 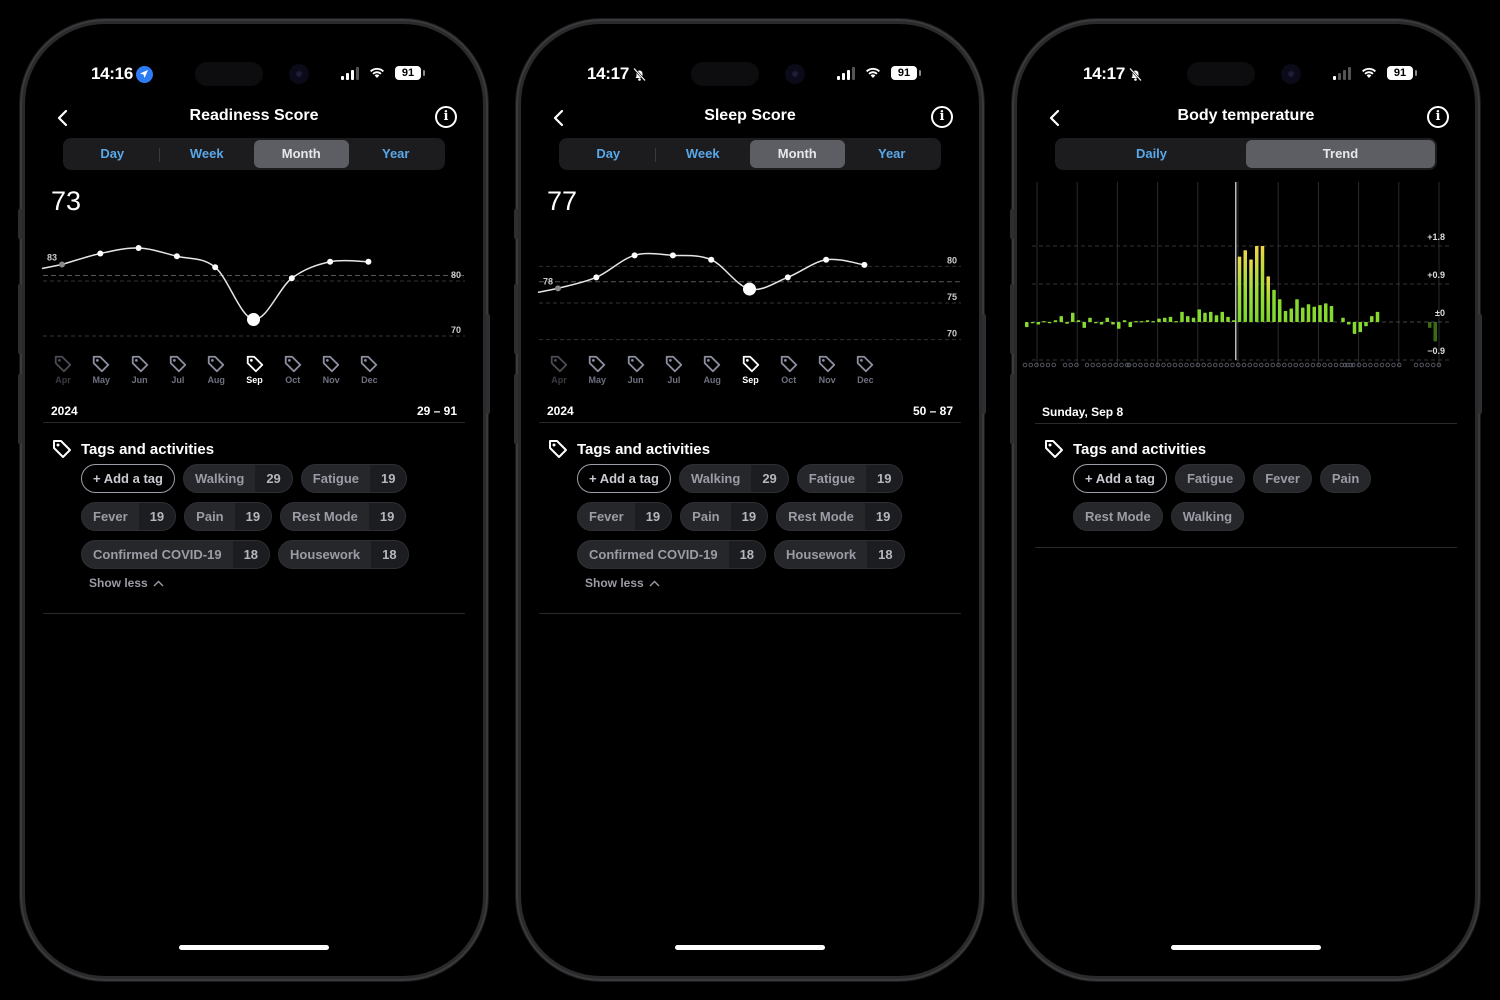 I want to click on y-tick-label: +0.9, so click(x=1436, y=275).